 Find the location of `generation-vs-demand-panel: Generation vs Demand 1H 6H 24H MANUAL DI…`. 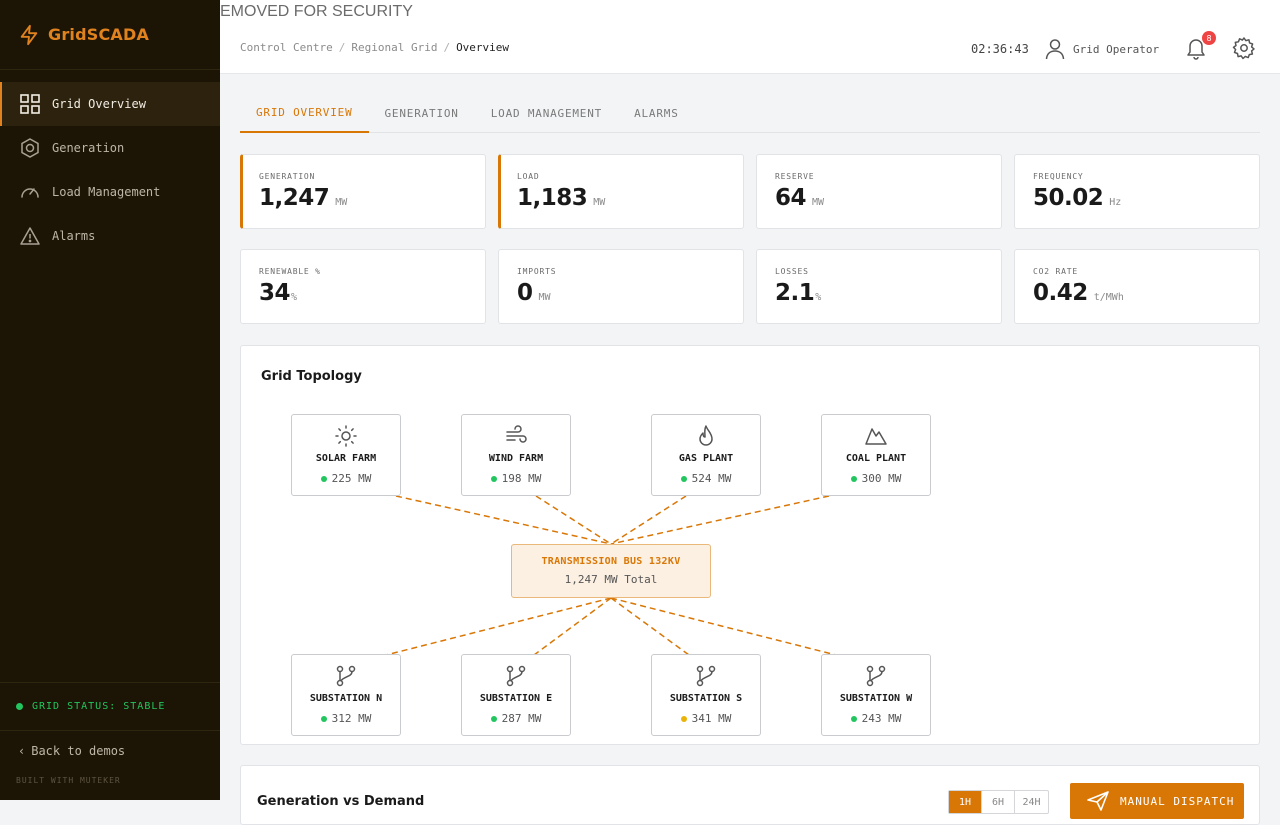

generation-vs-demand-panel: Generation vs Demand 1H 6H 24H MANUAL DI… is located at coordinates (750, 795).